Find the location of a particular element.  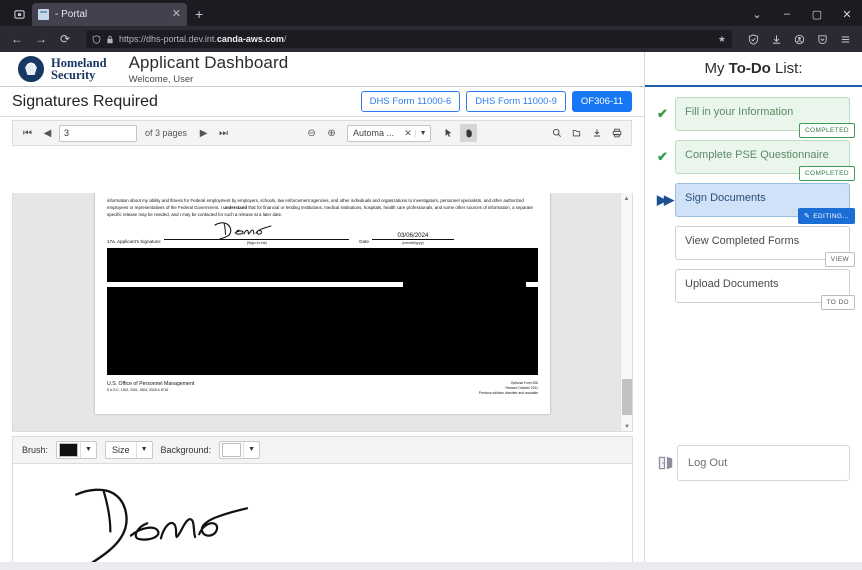

todo-card: Upload Documents TO DO is located at coordinates (765, 289).